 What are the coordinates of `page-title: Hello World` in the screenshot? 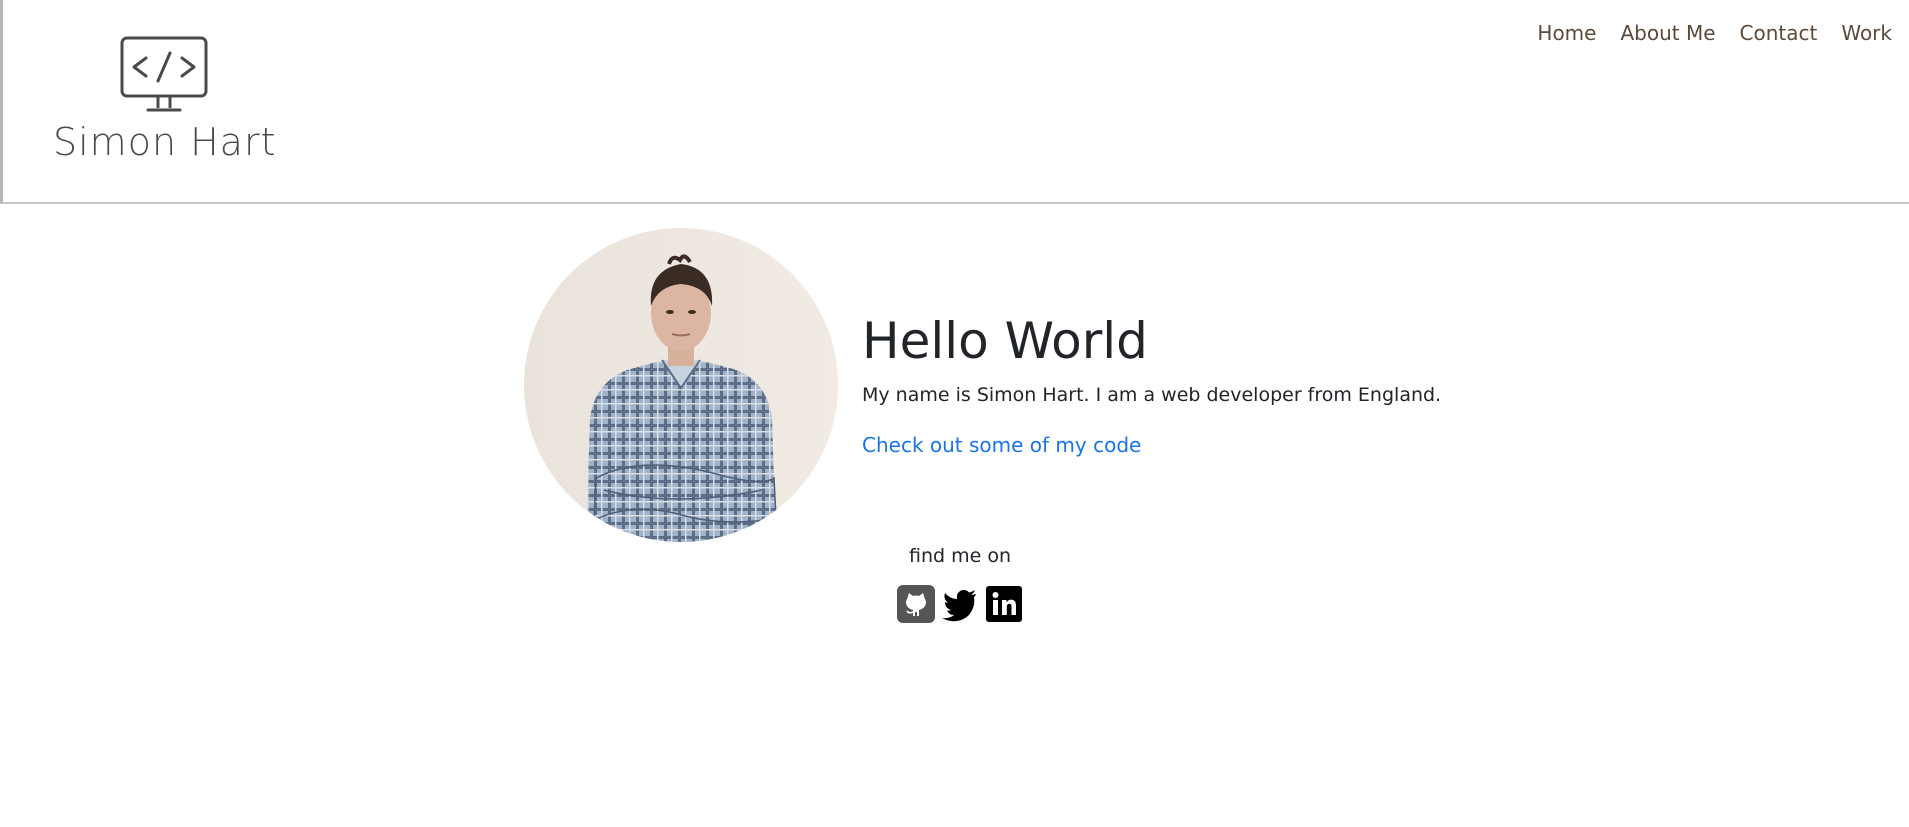 It's located at (1005, 341).